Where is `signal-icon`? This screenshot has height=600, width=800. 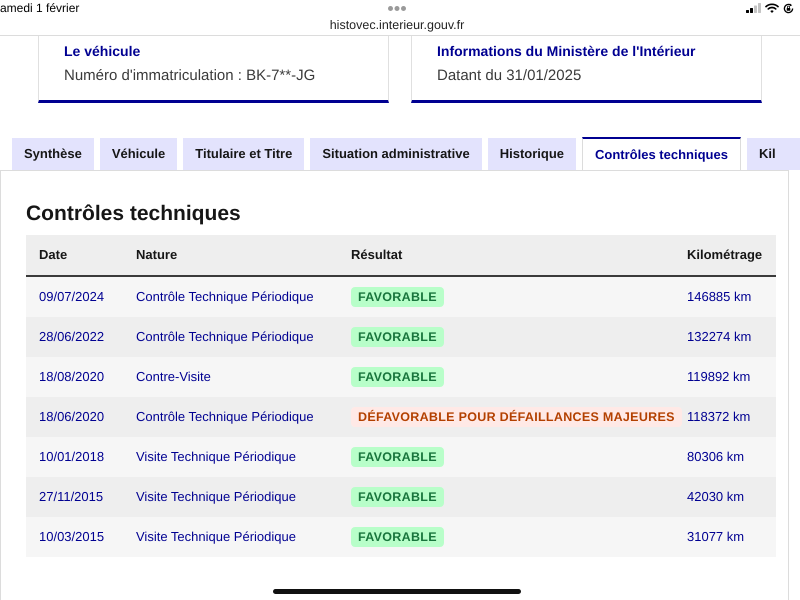
signal-icon is located at coordinates (753, 8).